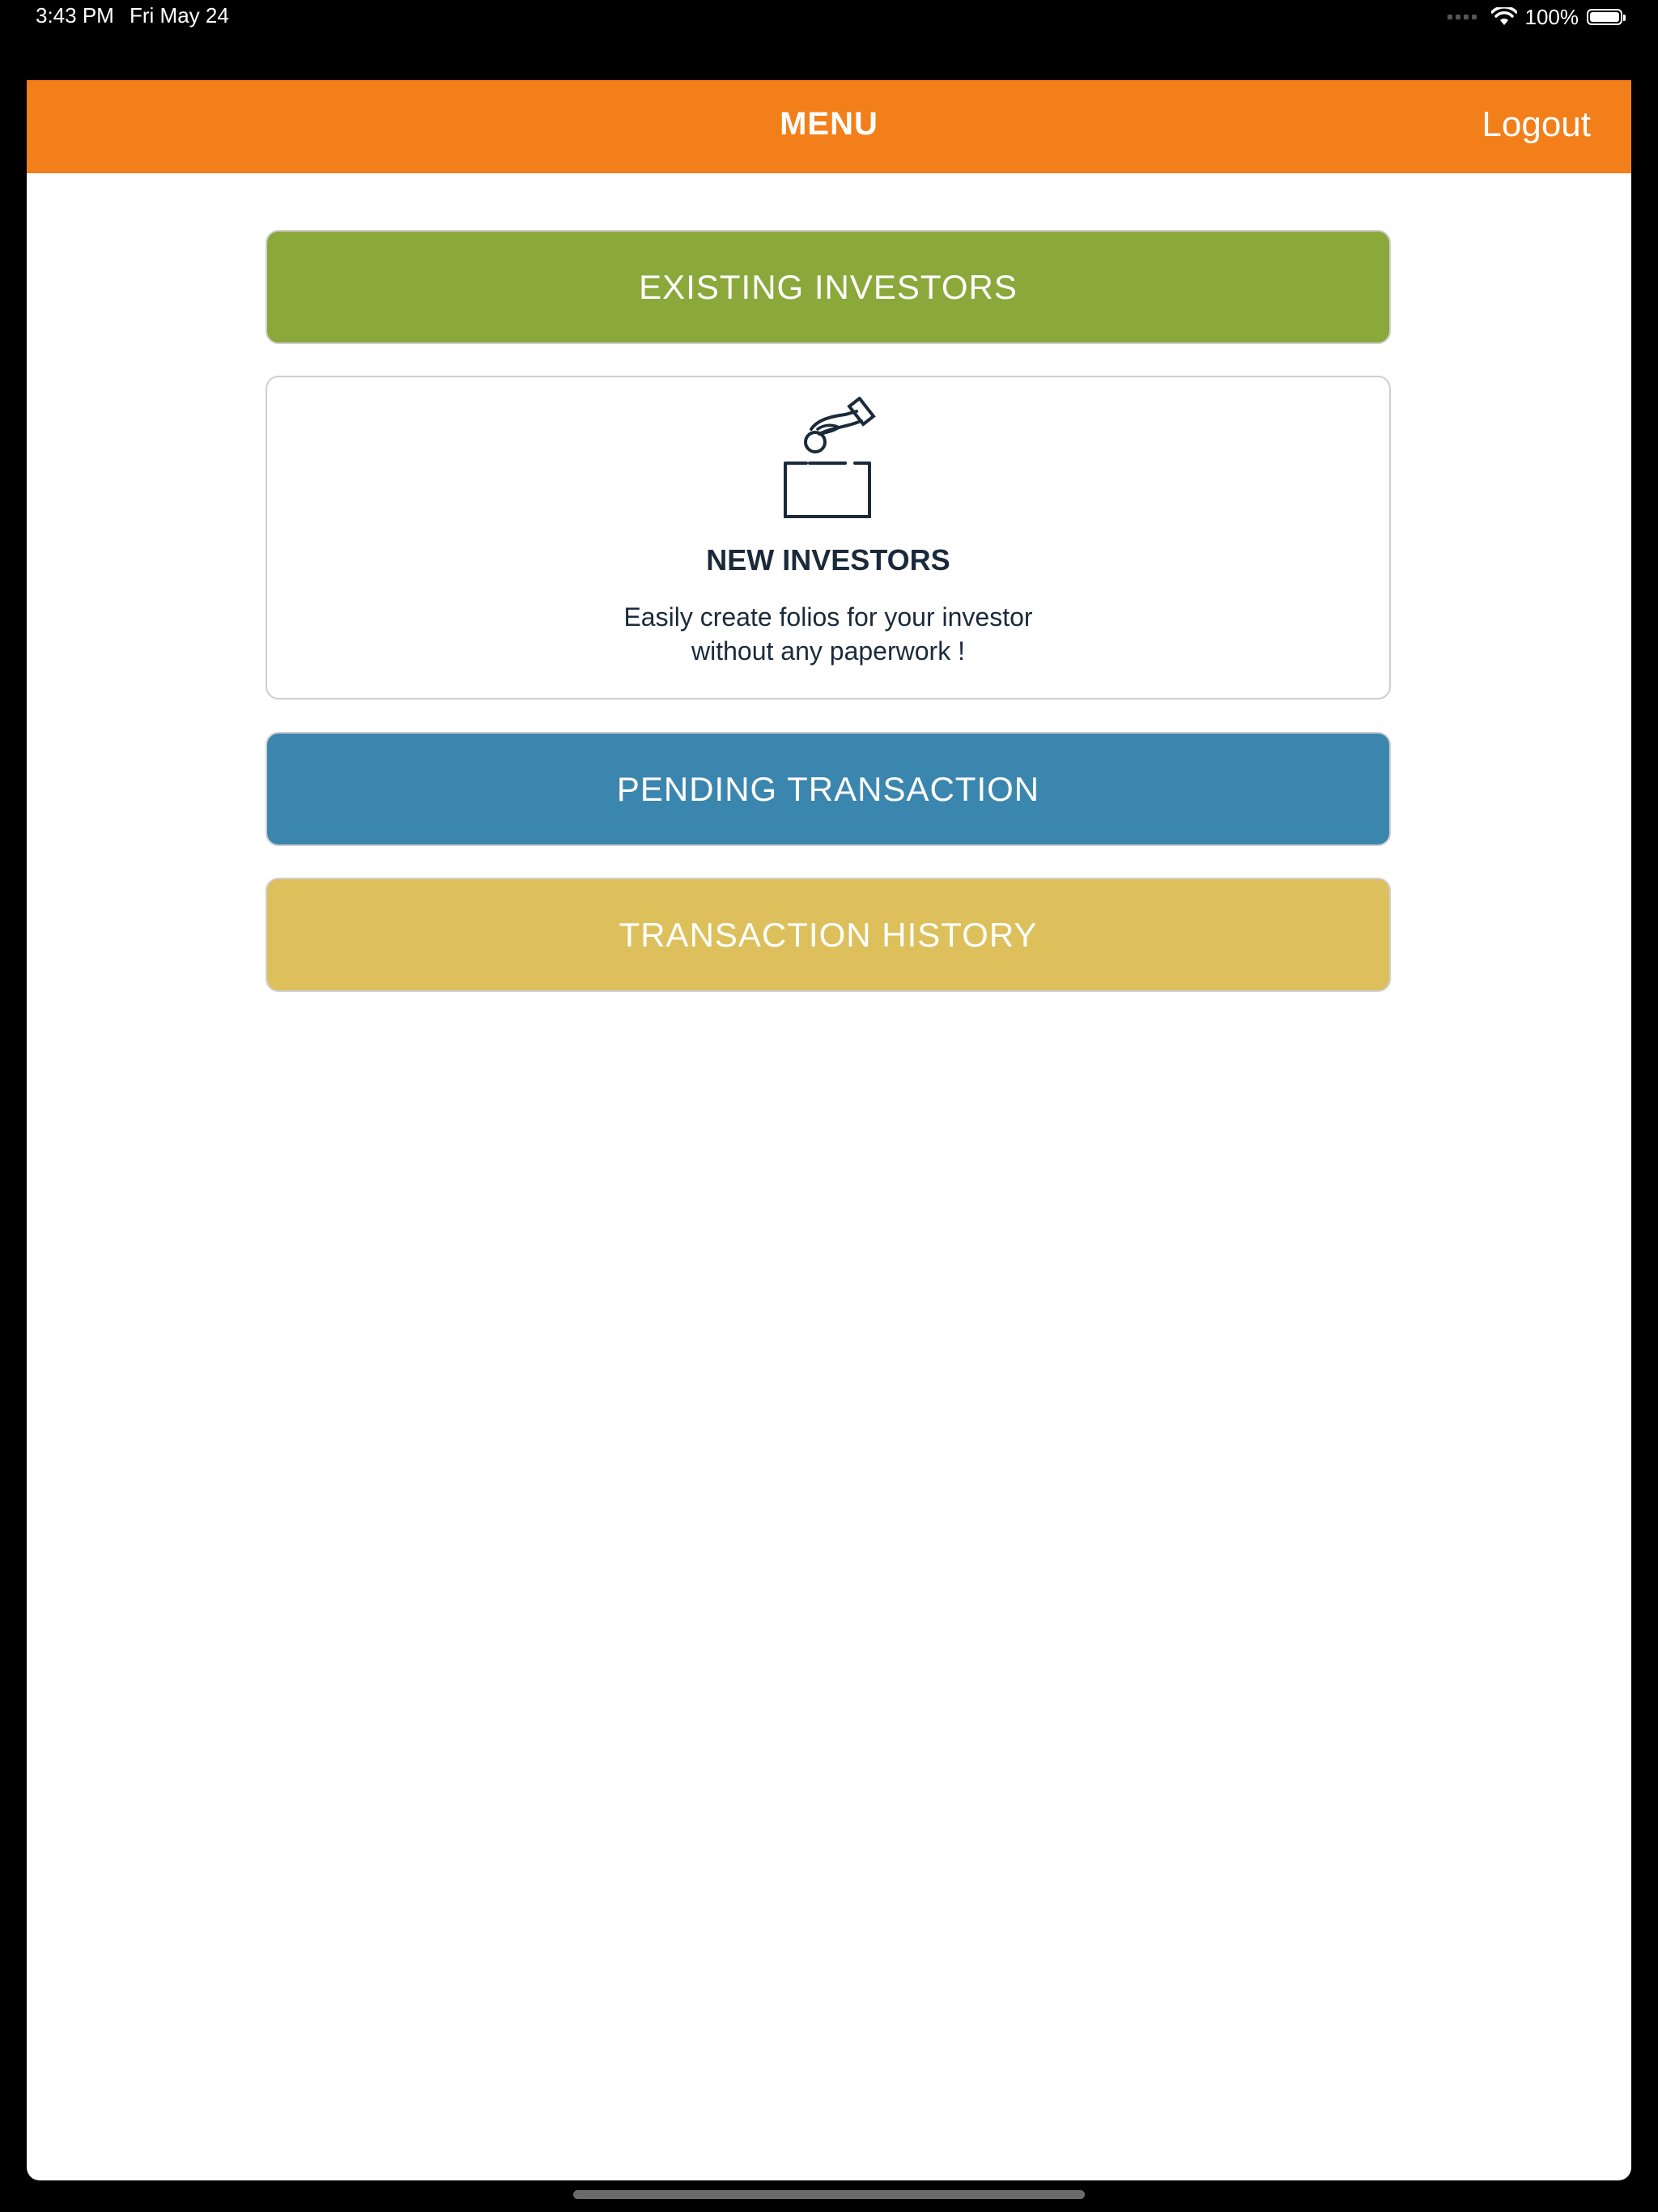 The width and height of the screenshot is (1658, 2212). Describe the element at coordinates (829, 39) in the screenshot. I see `status-bar: 3:43 PM Fri May 24 100%` at that location.